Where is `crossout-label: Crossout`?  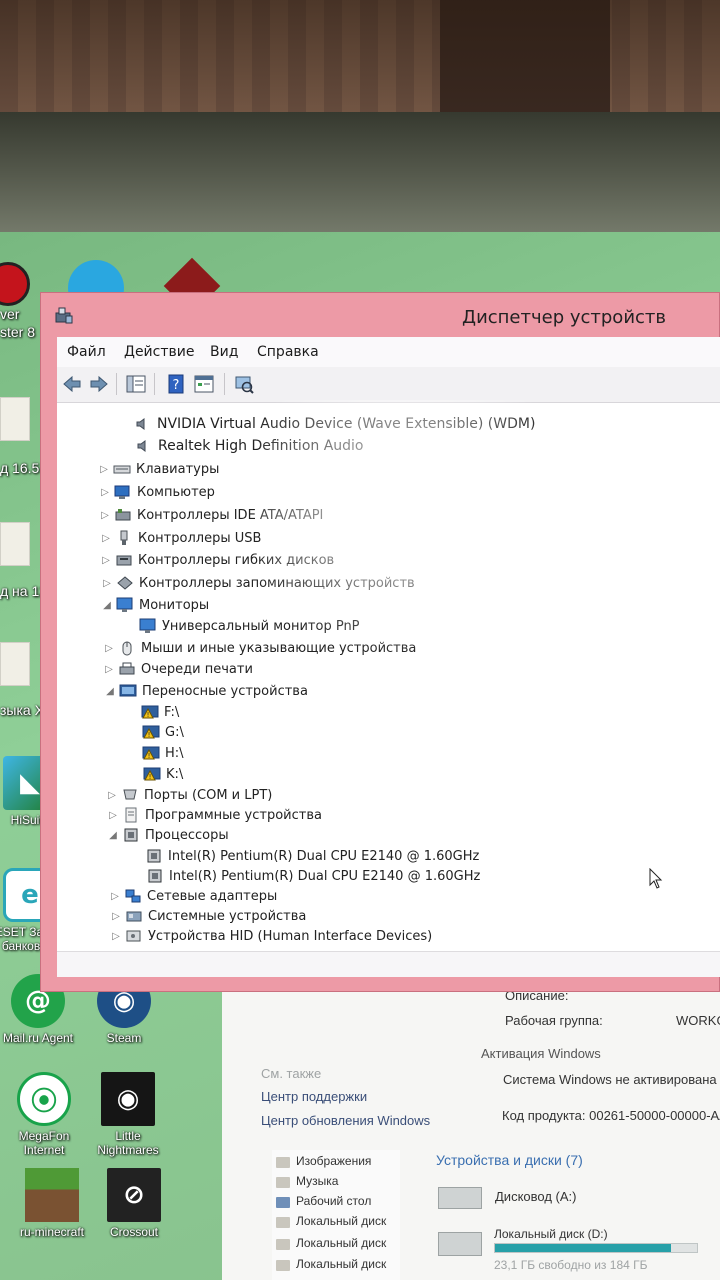 crossout-label: Crossout is located at coordinates (134, 1232).